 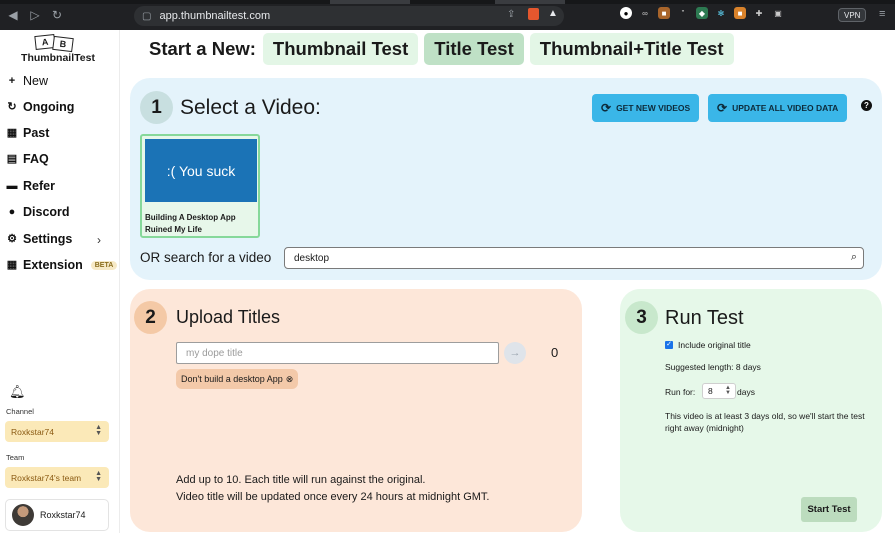 I want to click on add-title-button: →, so click(x=515, y=353).